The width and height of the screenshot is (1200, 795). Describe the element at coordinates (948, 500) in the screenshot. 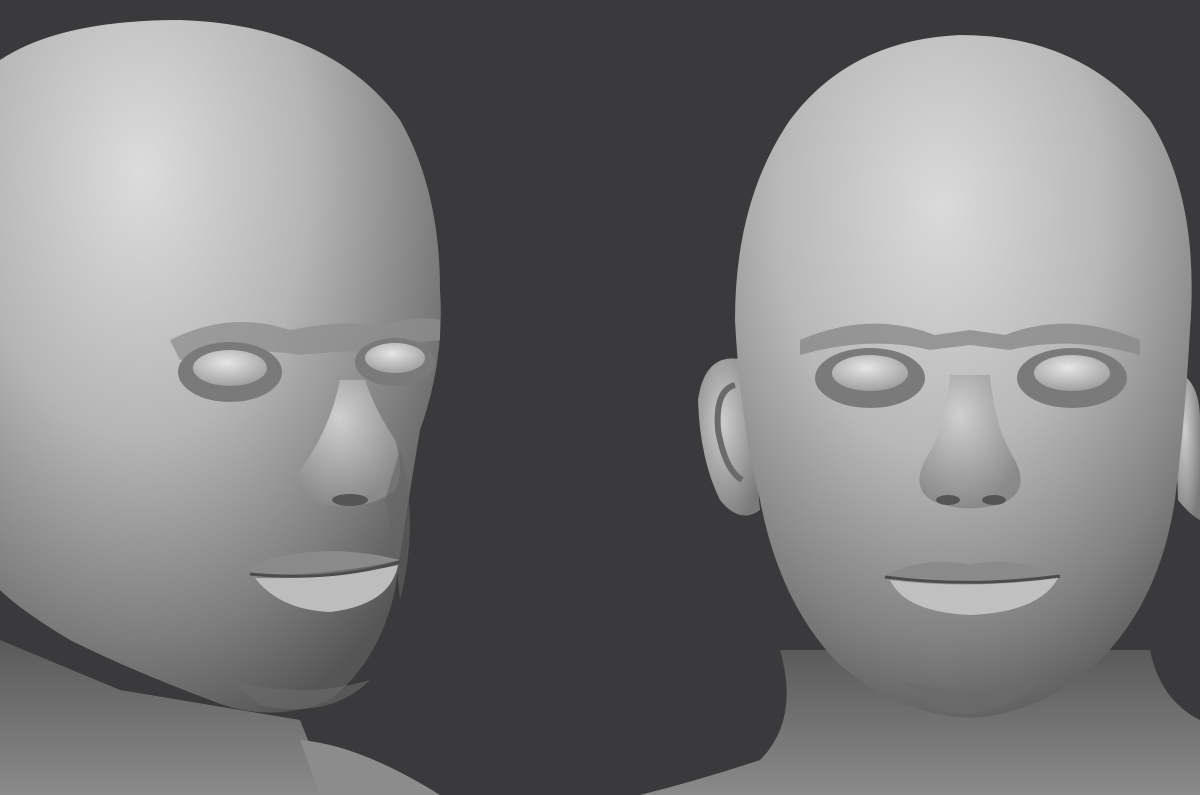

I see `right-nostril-left` at that location.